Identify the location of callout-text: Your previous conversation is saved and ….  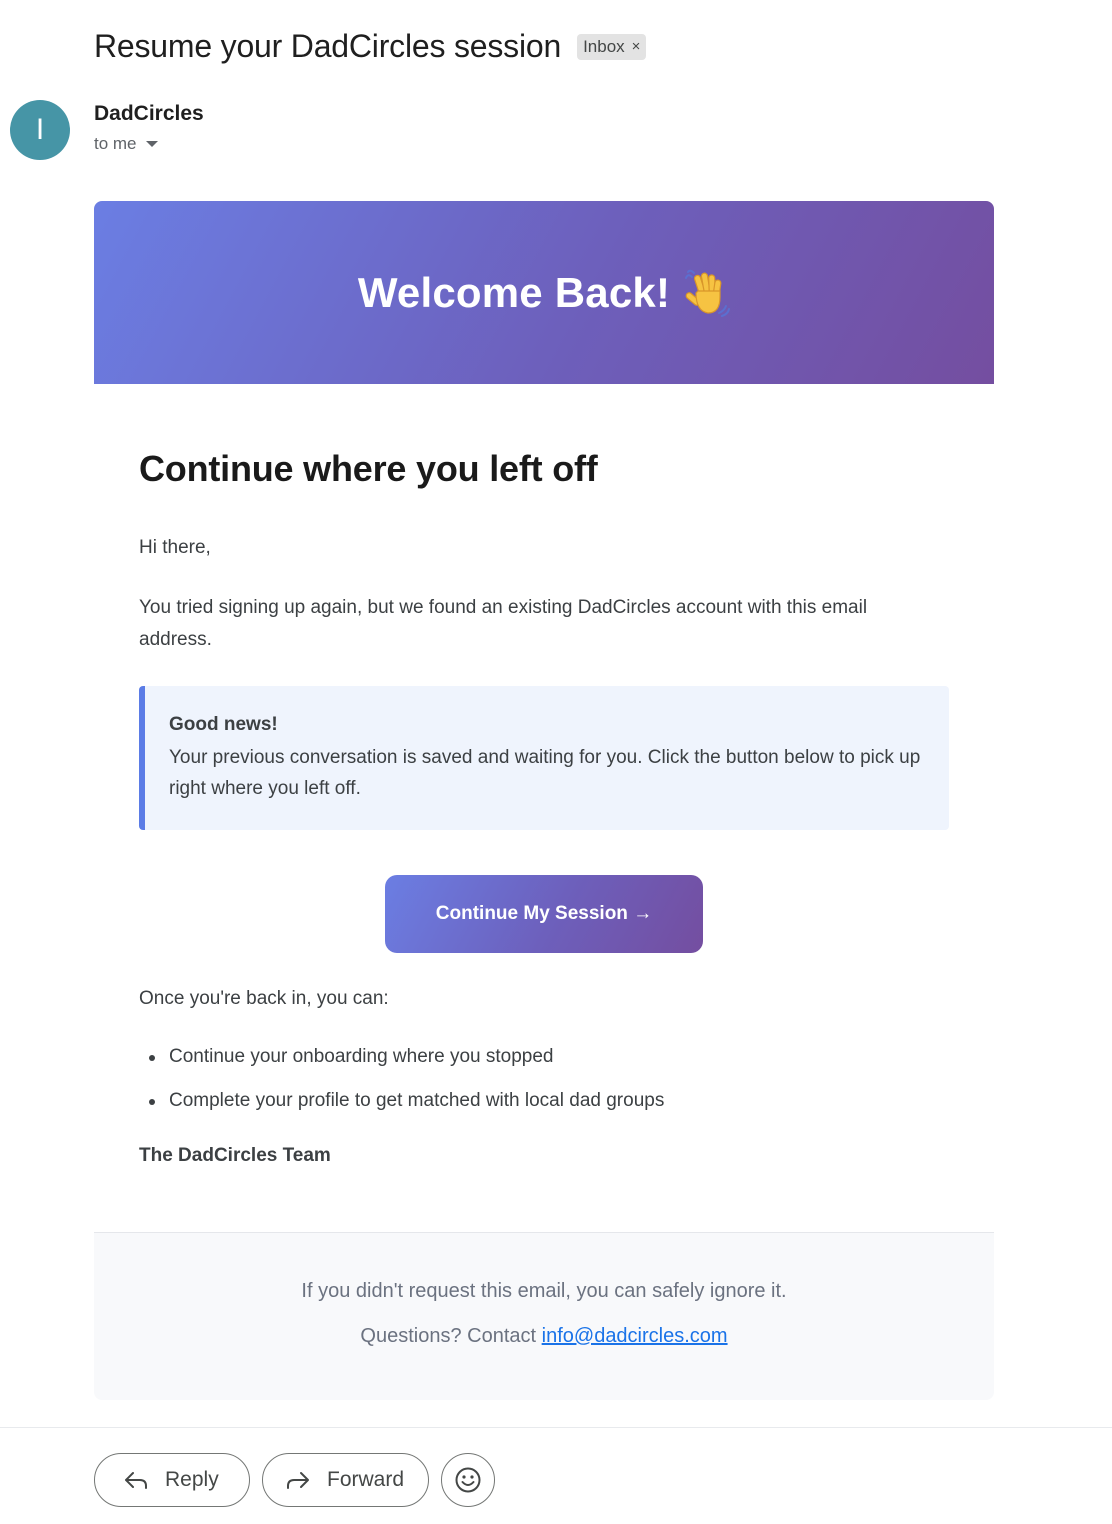
(545, 773).